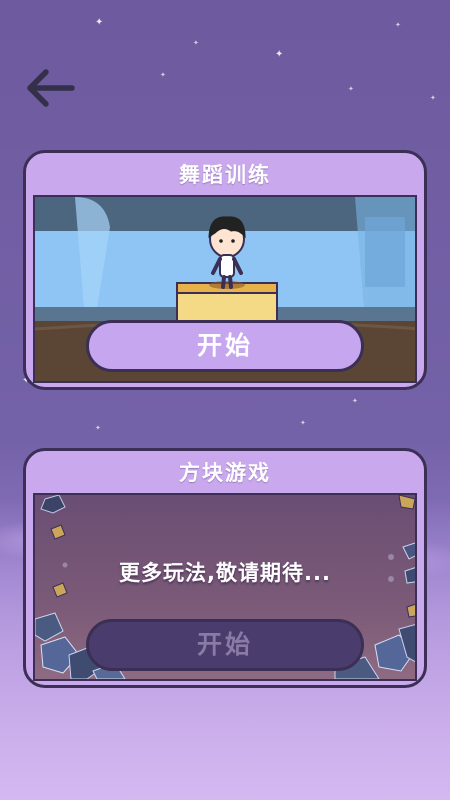  Describe the element at coordinates (225, 473) in the screenshot. I see `card-title: 方块游戏` at that location.